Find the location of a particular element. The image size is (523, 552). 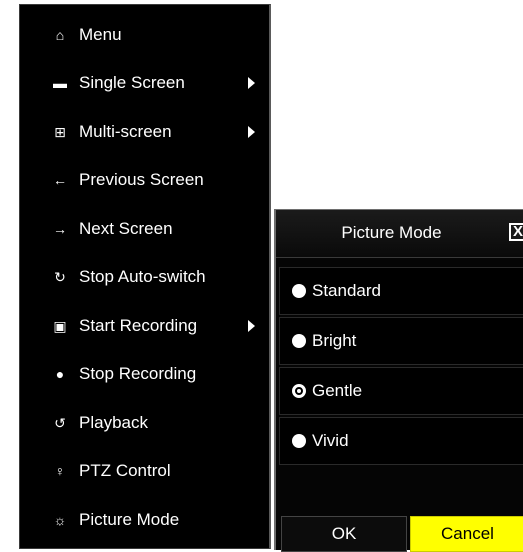

home-icon: ⌂ is located at coordinates (60, 35).